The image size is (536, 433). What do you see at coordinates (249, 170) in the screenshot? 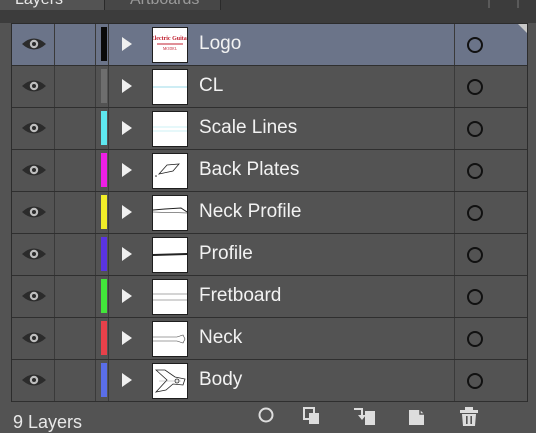
I see `layer-name: Back Plates` at bounding box center [249, 170].